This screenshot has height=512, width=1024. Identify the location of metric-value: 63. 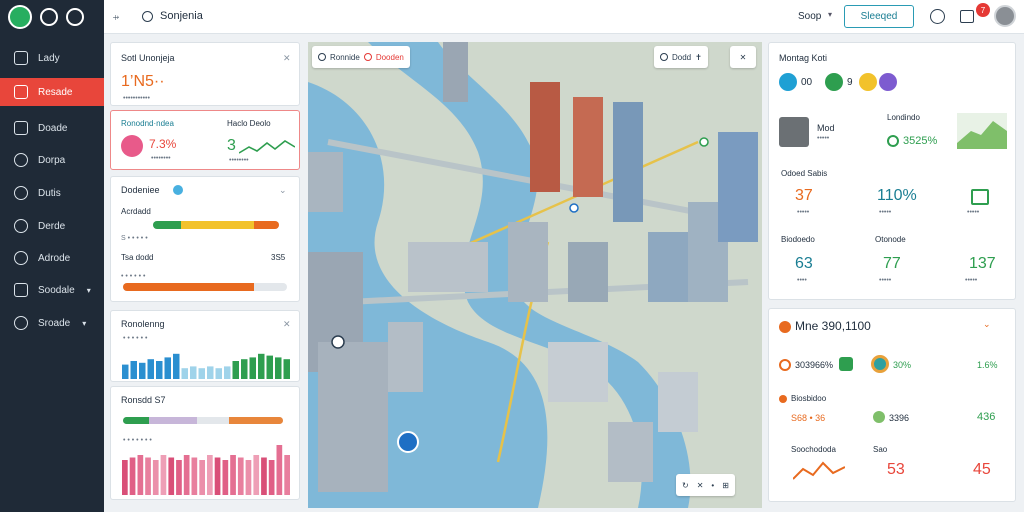
(804, 263).